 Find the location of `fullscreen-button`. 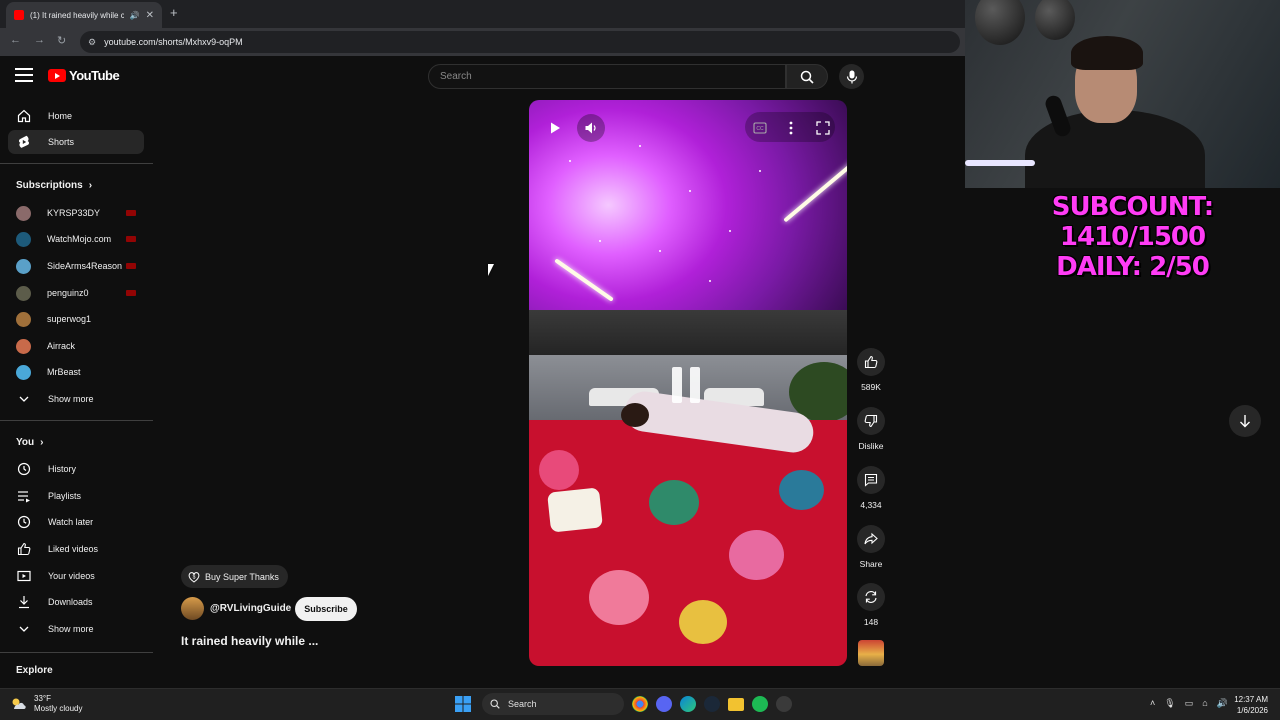

fullscreen-button is located at coordinates (823, 128).